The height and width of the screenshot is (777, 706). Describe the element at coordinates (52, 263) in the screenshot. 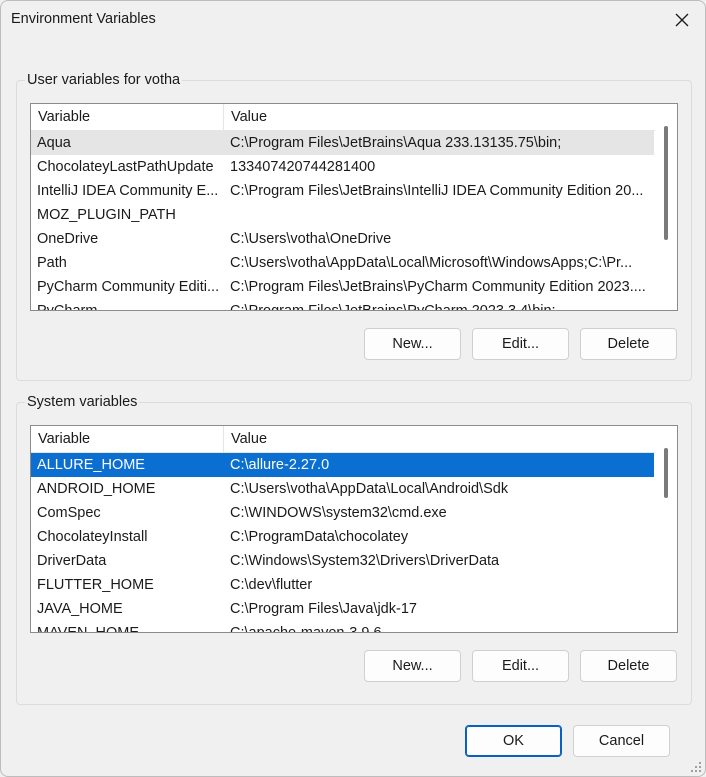

I see `variable-name-cell: Path` at that location.